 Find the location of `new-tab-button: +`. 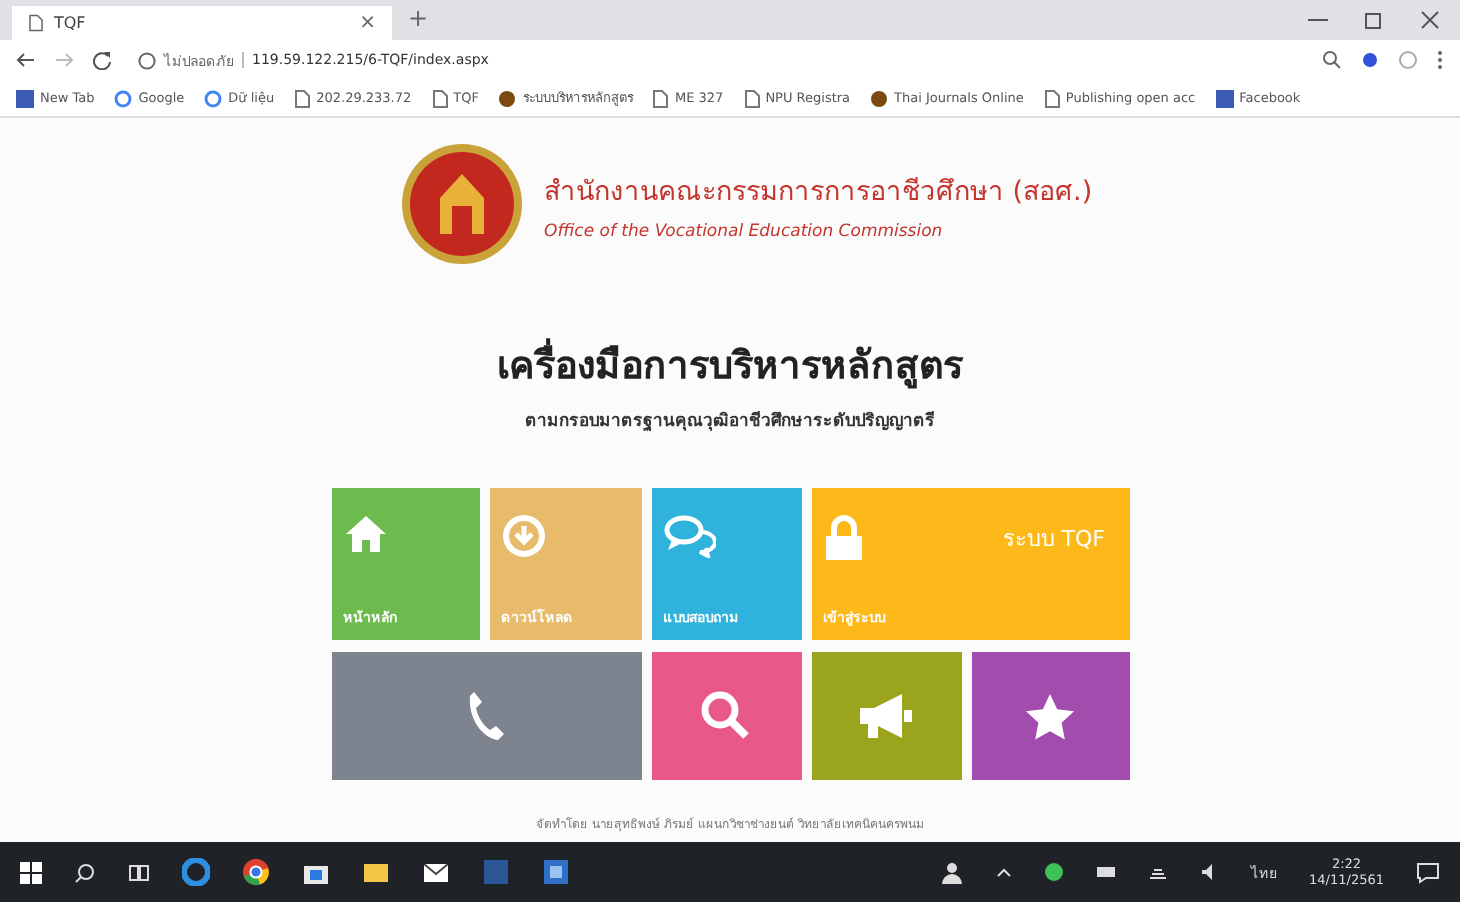

new-tab-button: + is located at coordinates (418, 18).